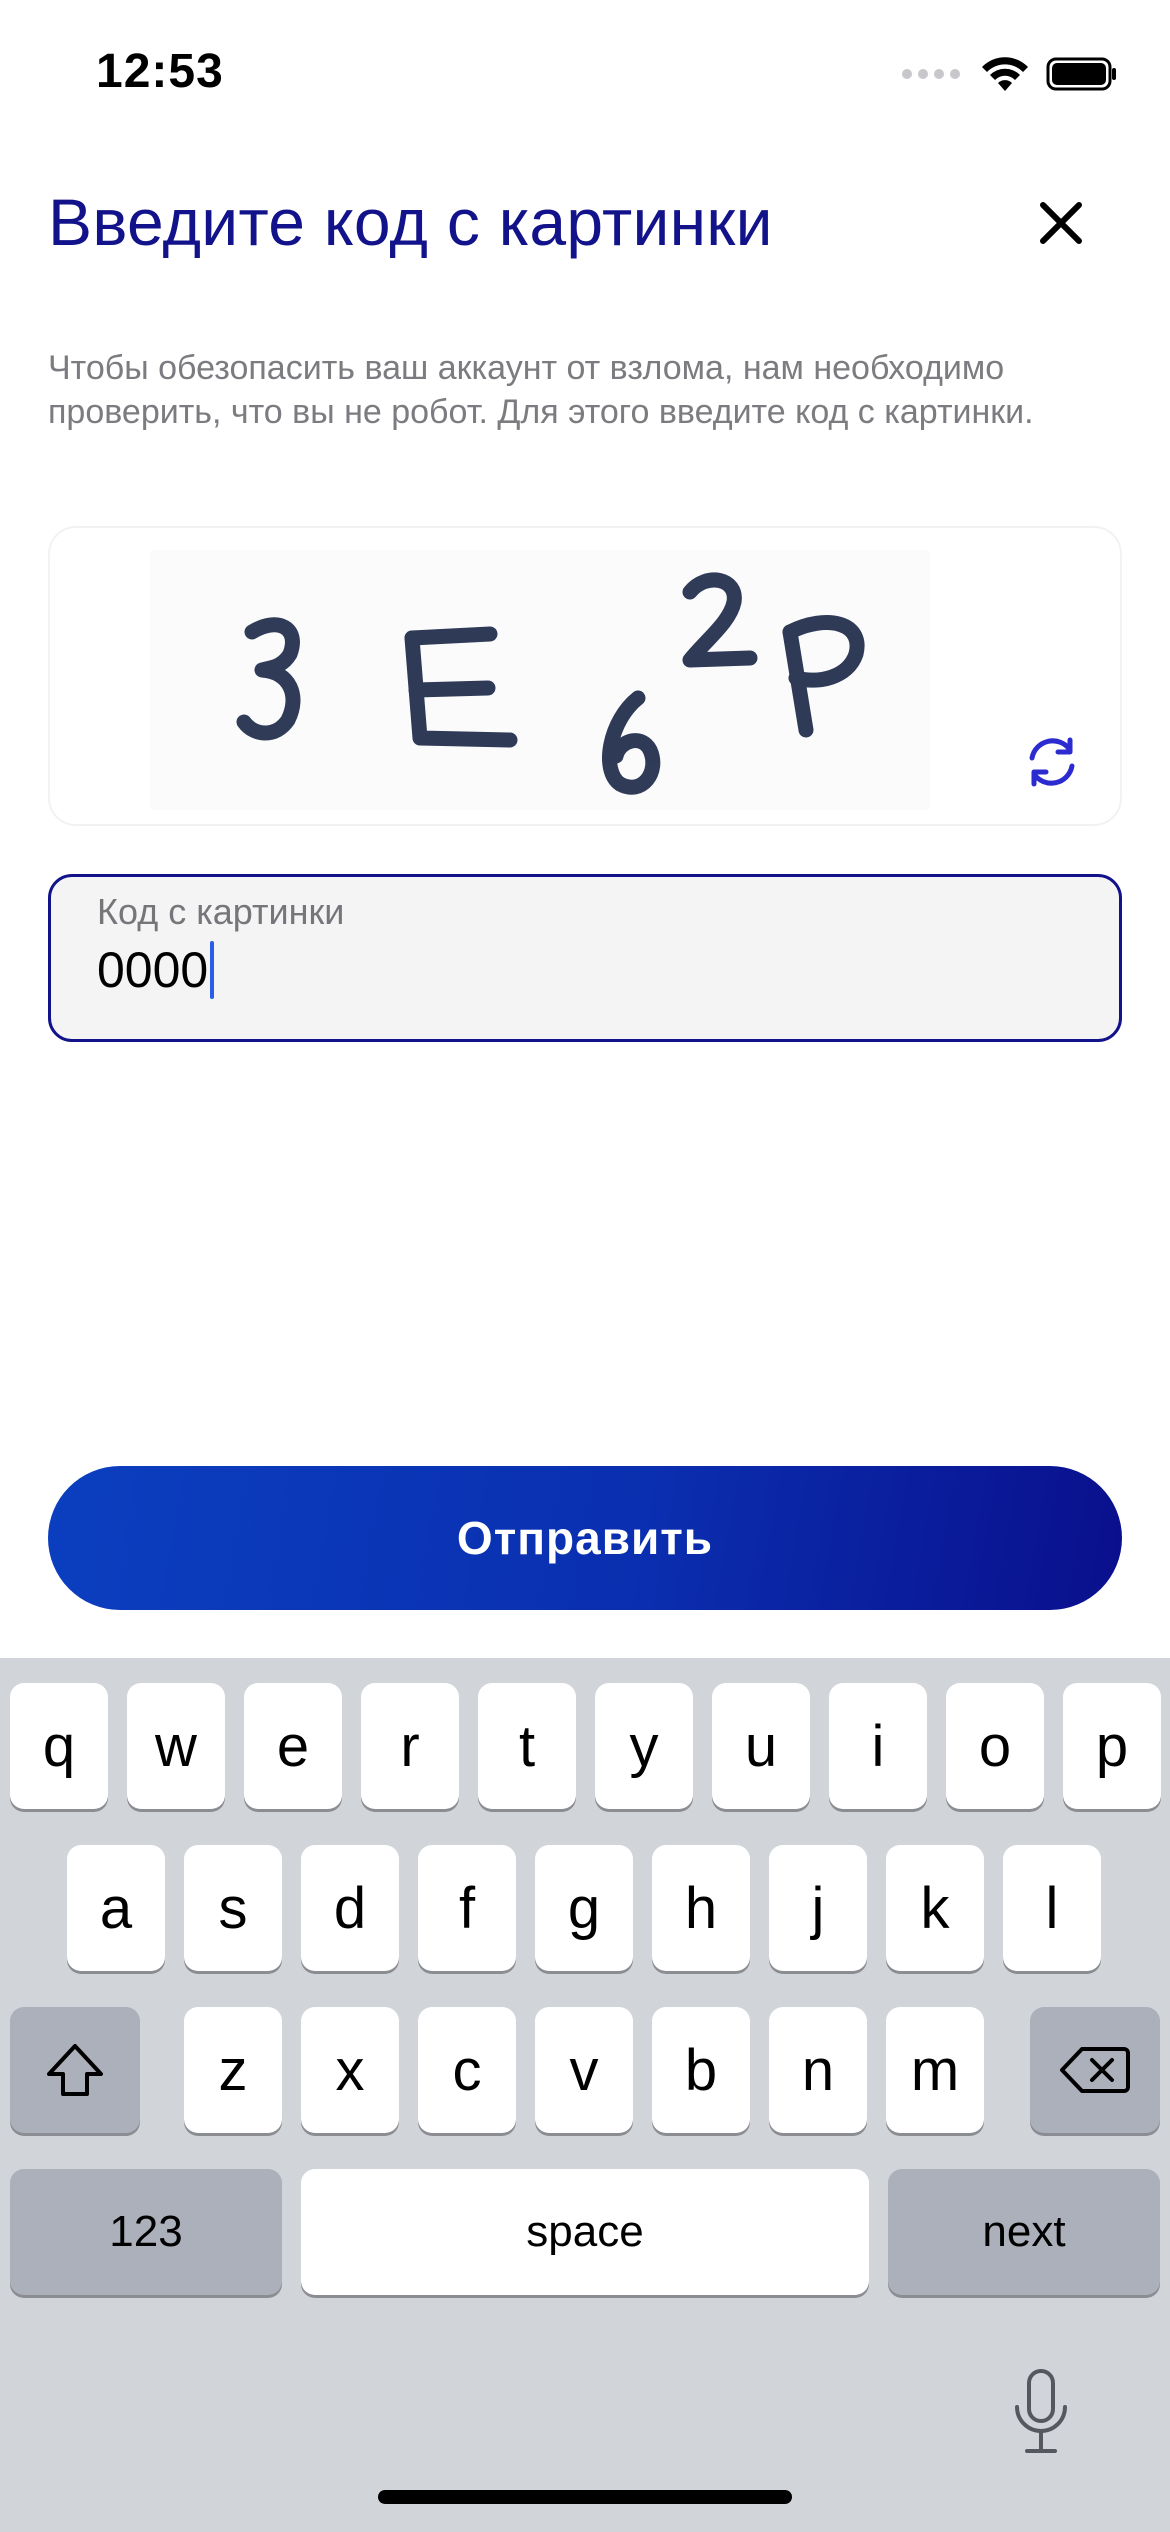 This screenshot has height=2532, width=1170. What do you see at coordinates (540, 680) in the screenshot?
I see `captcha-image` at bounding box center [540, 680].